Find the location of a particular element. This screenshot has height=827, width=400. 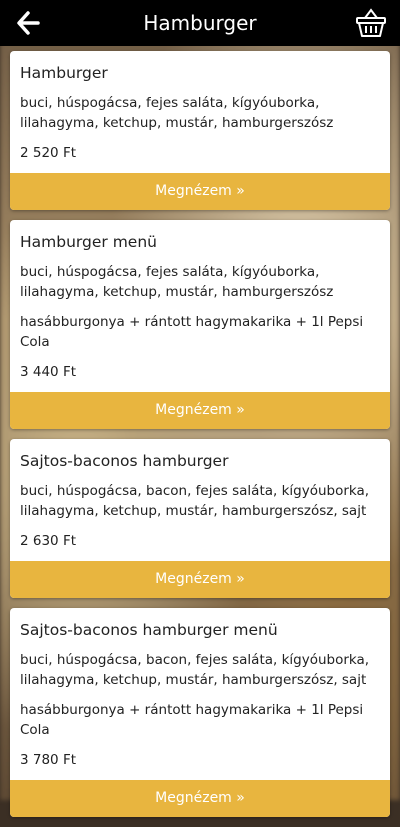

product-name: Sajtos-baconos hamburger menü is located at coordinates (149, 630).